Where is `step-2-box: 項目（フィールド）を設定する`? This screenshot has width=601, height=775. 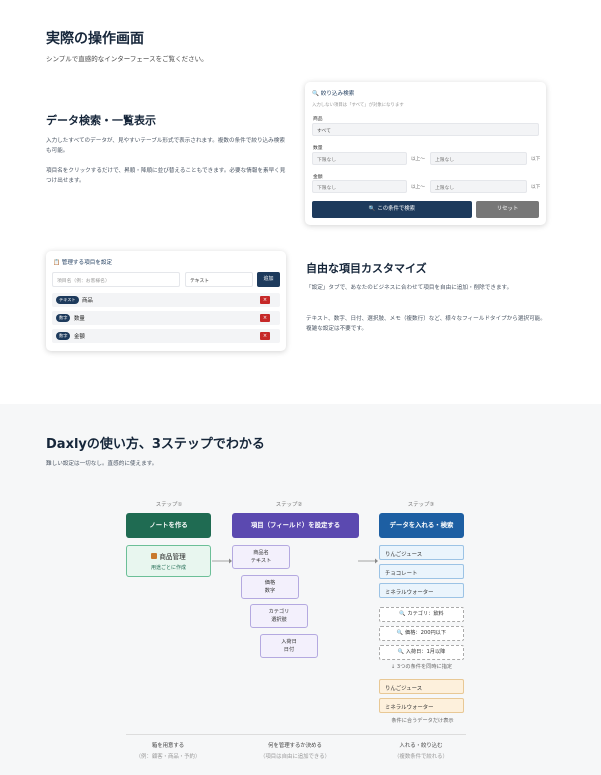 step-2-box: 項目（フィールド）を設定する is located at coordinates (295, 525).